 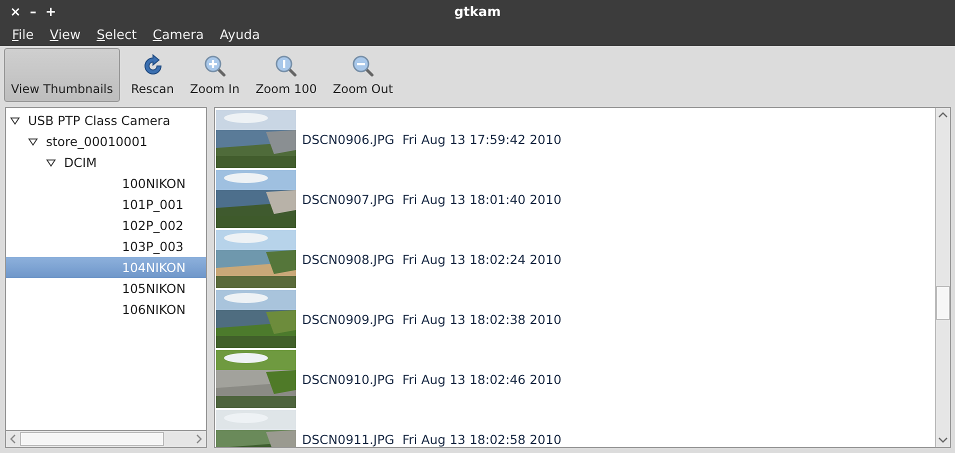 I want to click on toolbar-button: Zoom 100, so click(x=286, y=75).